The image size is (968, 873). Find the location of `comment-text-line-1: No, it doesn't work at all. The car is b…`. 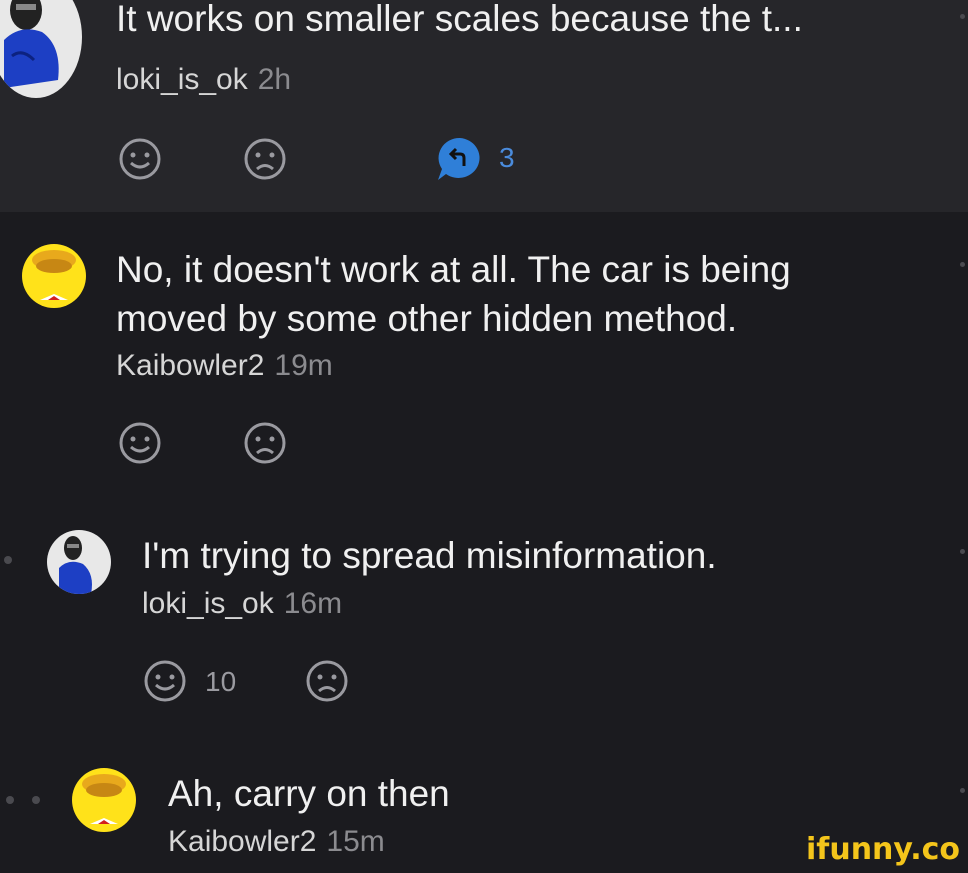

comment-text-line-1: No, it doesn't work at all. The car is b… is located at coordinates (453, 269).